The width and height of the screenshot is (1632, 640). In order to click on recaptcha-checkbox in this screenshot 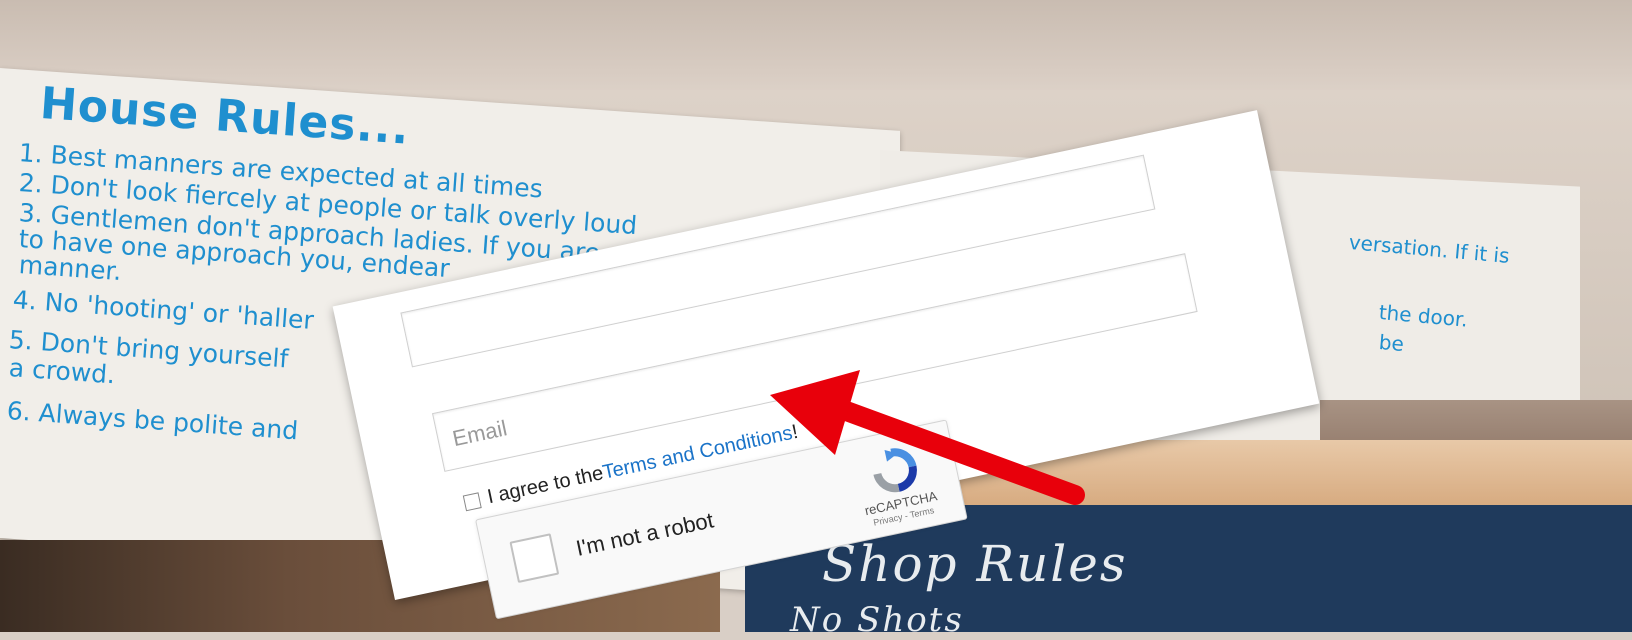, I will do `click(534, 558)`.